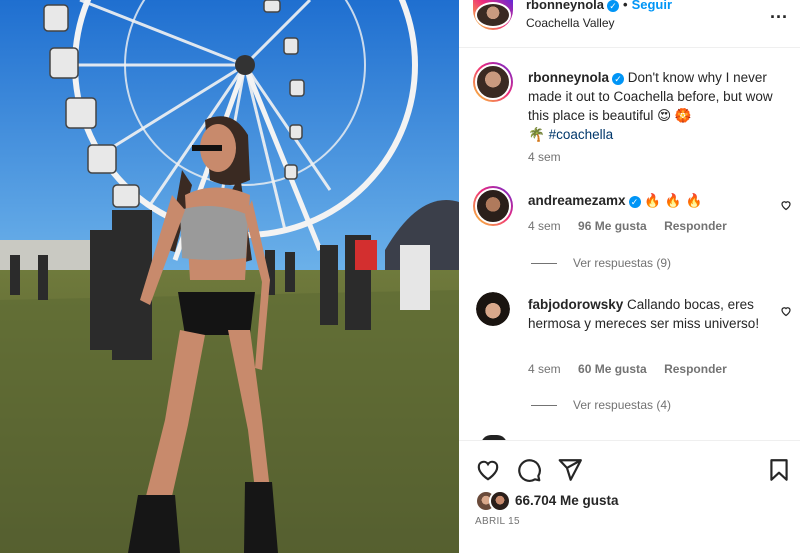  I want to click on heart-icon, so click(488, 470).